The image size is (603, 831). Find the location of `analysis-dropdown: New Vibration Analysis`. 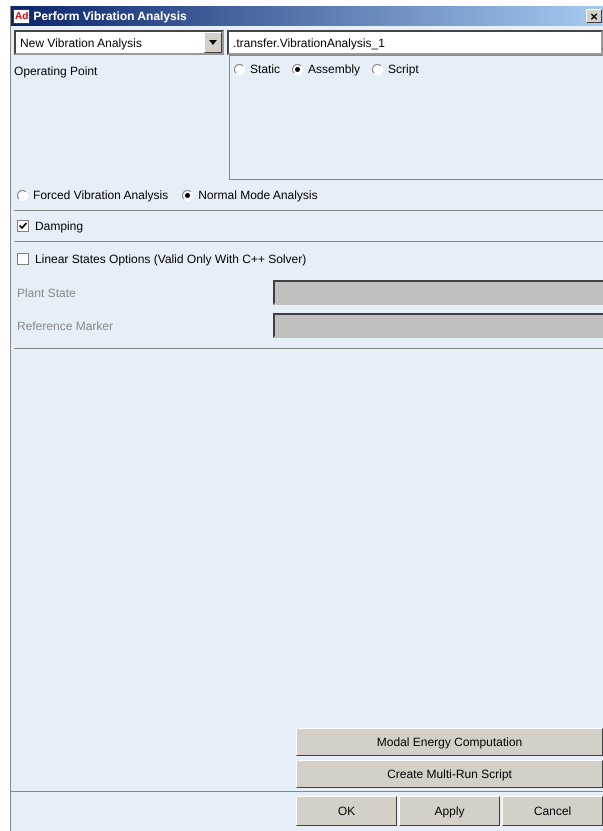

analysis-dropdown: New Vibration Analysis is located at coordinates (119, 42).